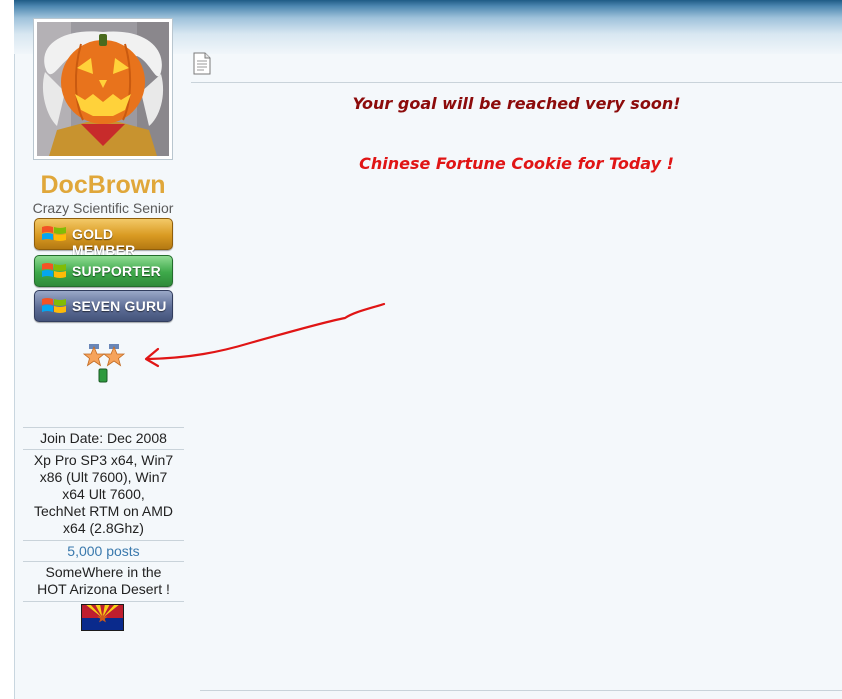 This screenshot has height=699, width=842. I want to click on location: SomeWhere in the HOT Arizona Desert !, so click(103, 581).